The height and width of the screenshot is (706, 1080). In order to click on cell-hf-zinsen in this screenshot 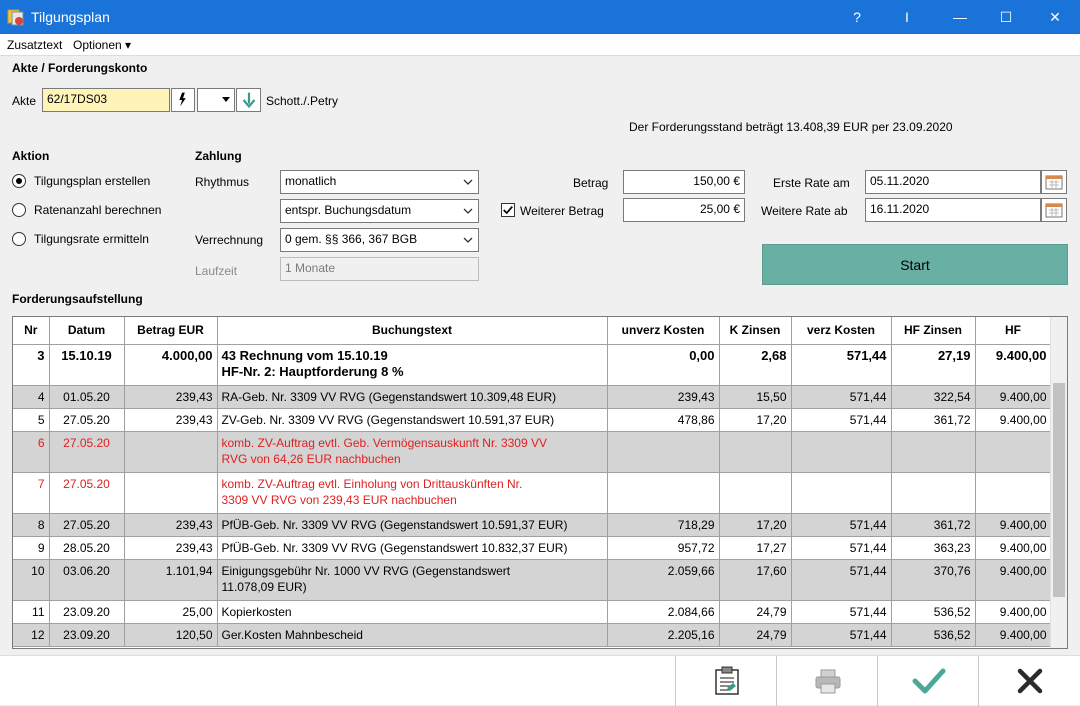, I will do `click(933, 452)`.